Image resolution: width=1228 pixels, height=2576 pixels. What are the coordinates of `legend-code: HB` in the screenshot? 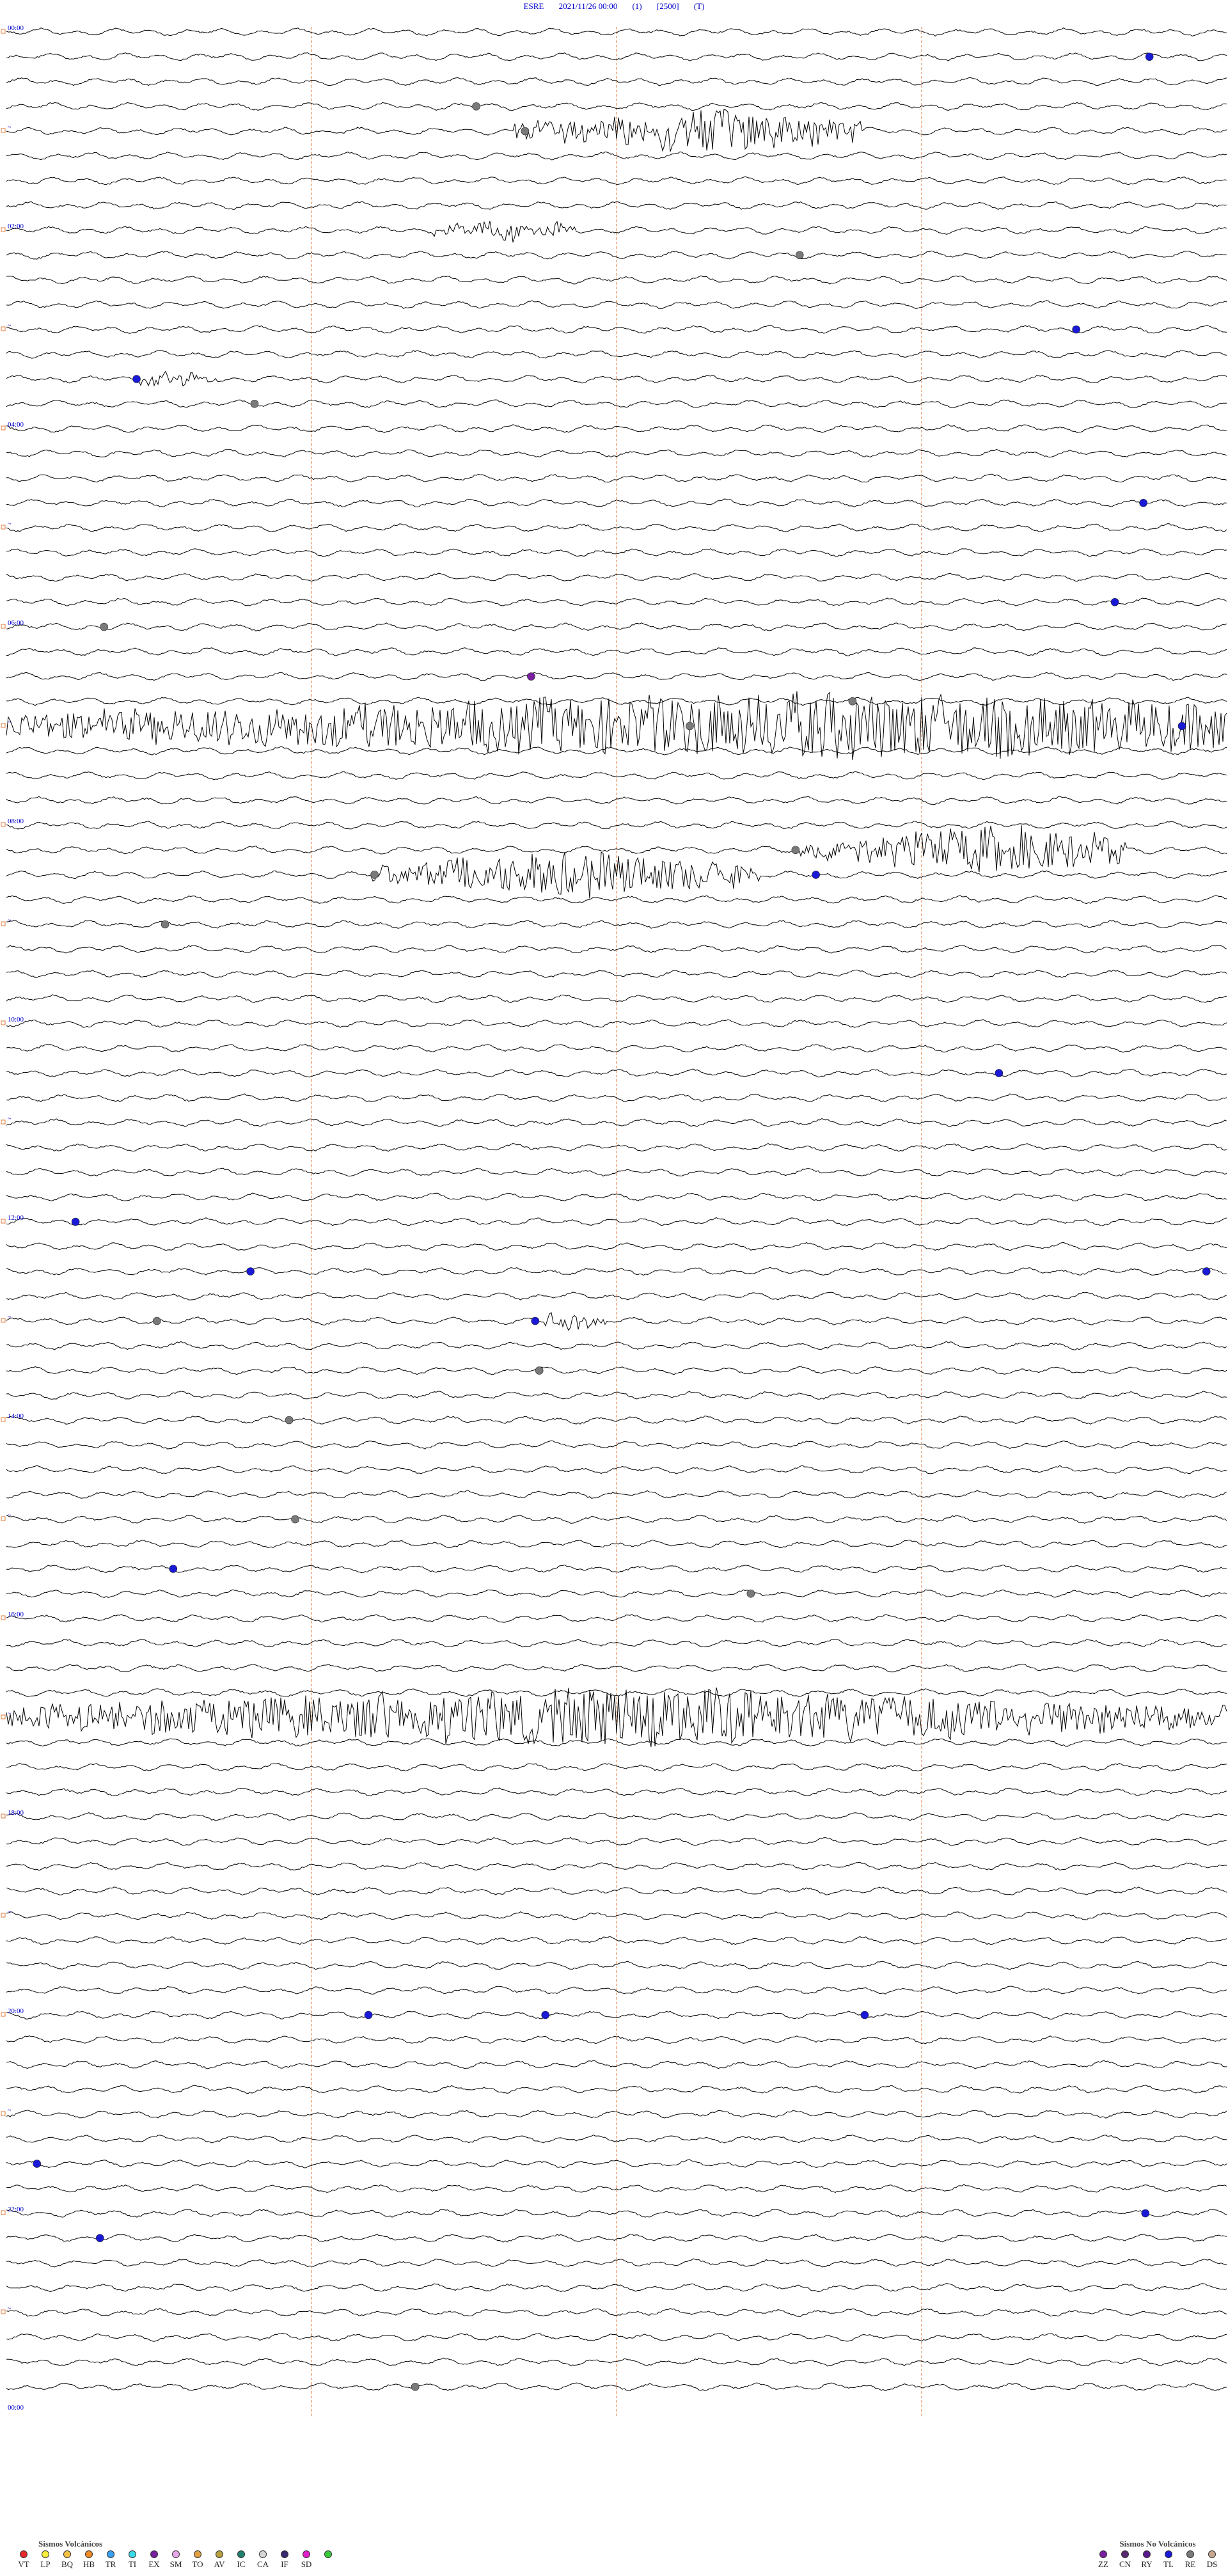 It's located at (89, 2564).